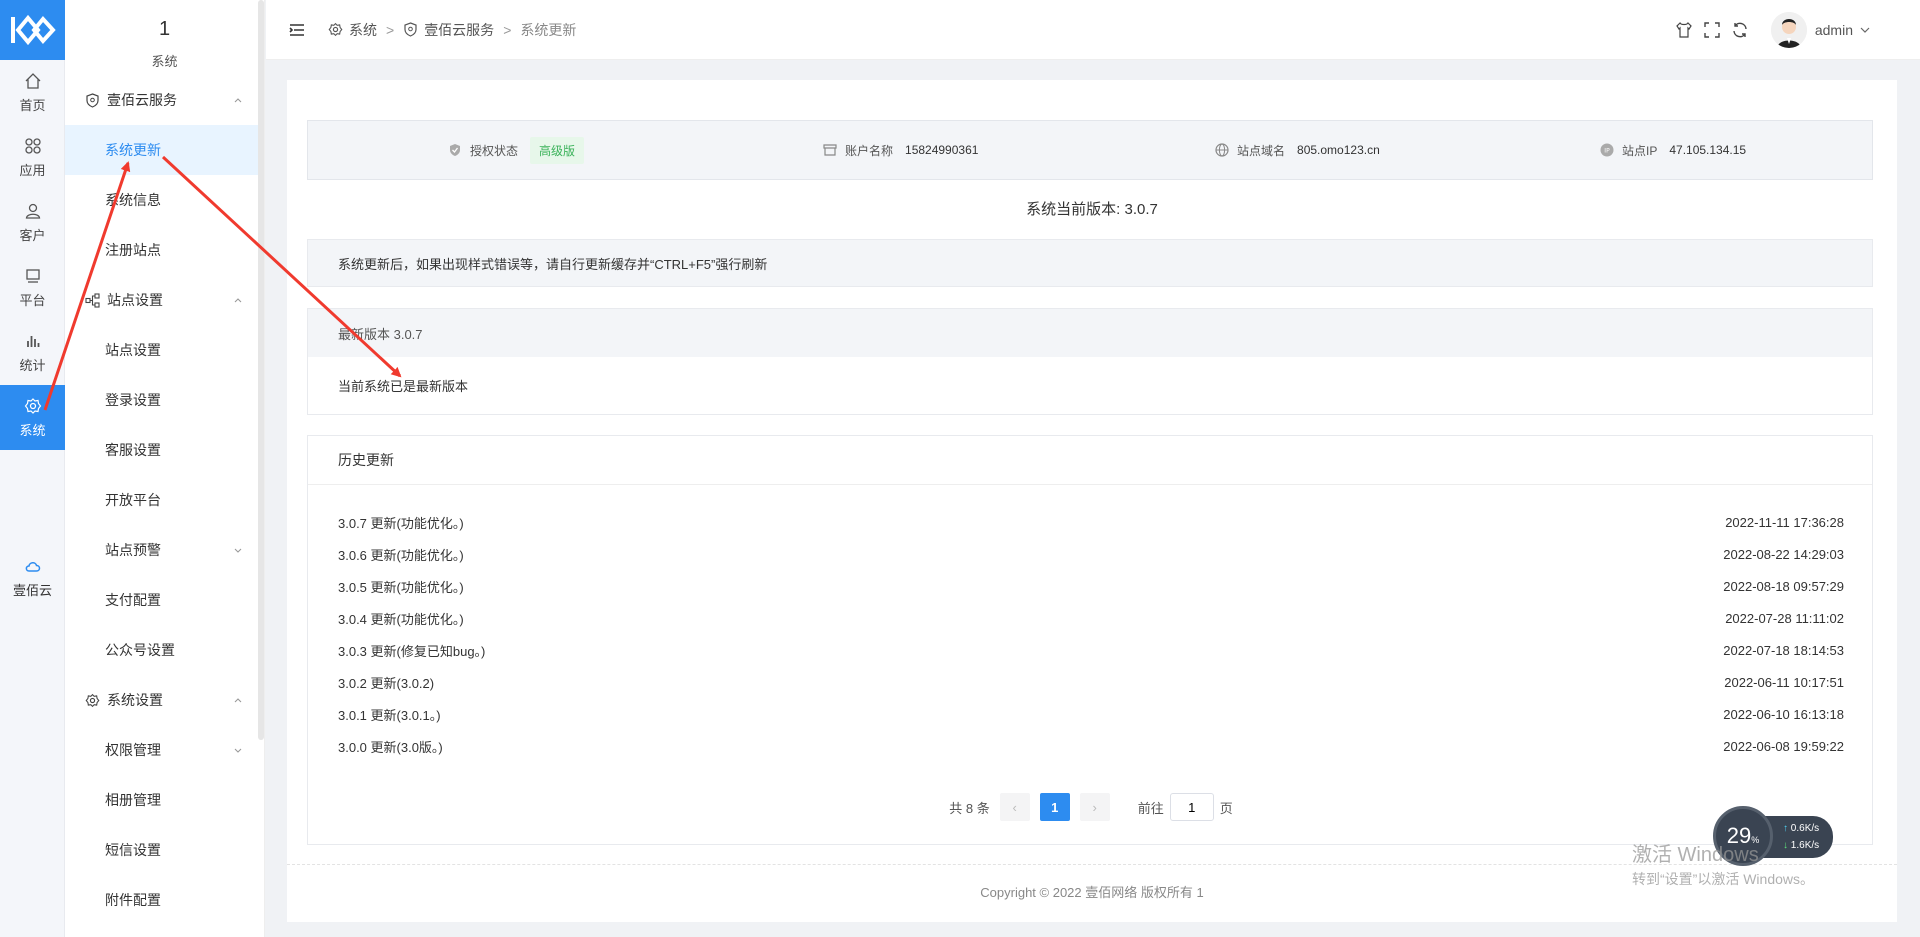 The width and height of the screenshot is (1920, 937). Describe the element at coordinates (164, 800) in the screenshot. I see `menu-item-album: 相册管理` at that location.